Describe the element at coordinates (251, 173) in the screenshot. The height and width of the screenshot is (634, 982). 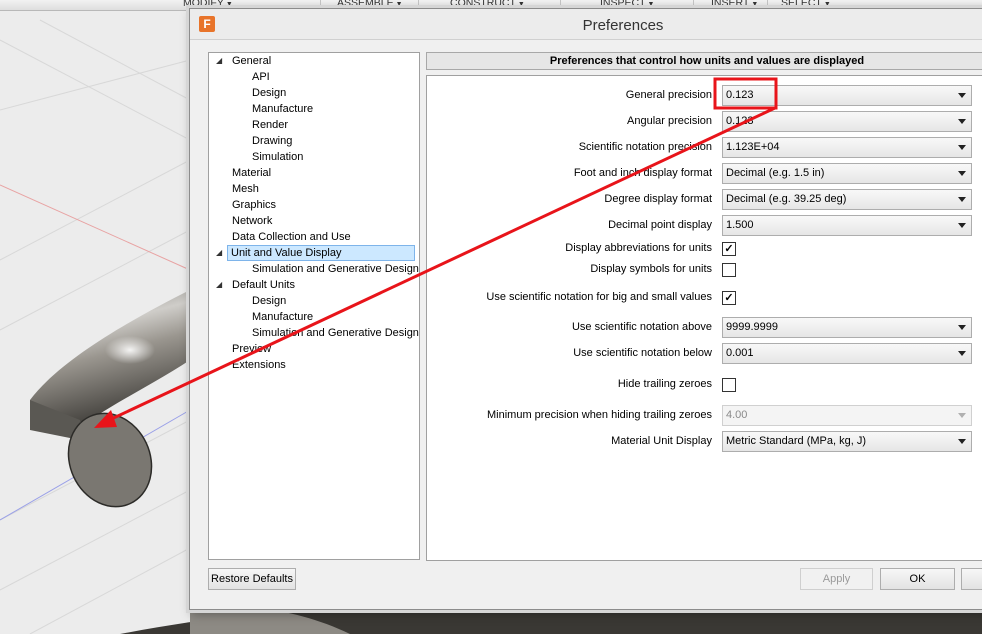
I see `tree-item-material: Material` at that location.